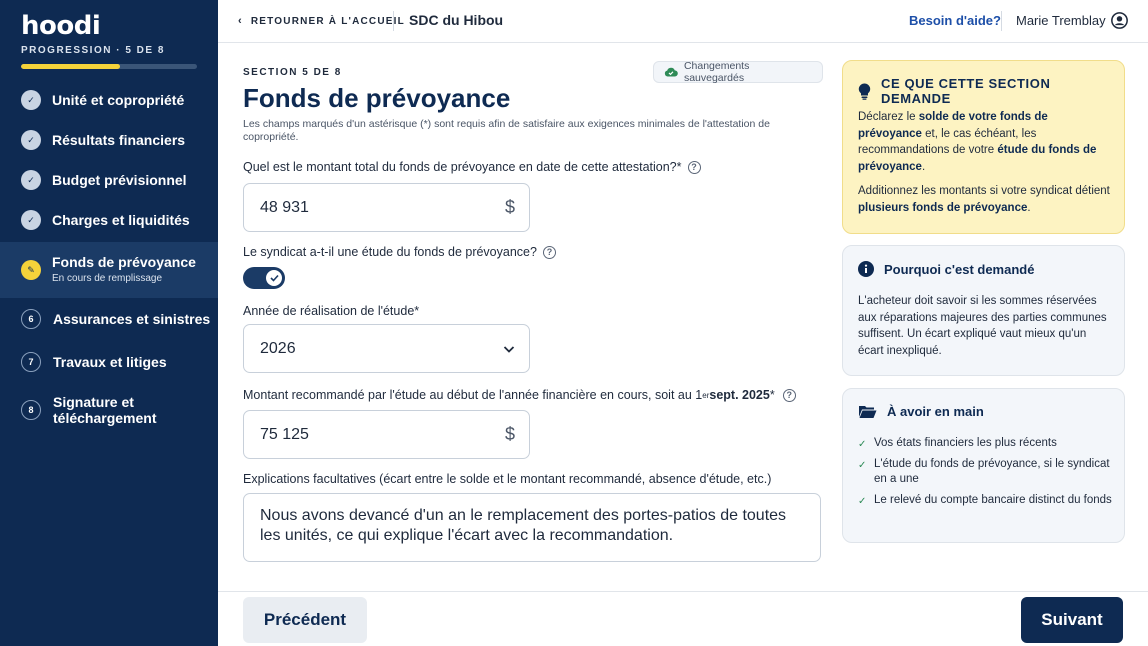  I want to click on recommended-amount-input: 75 125 $, so click(386, 434).